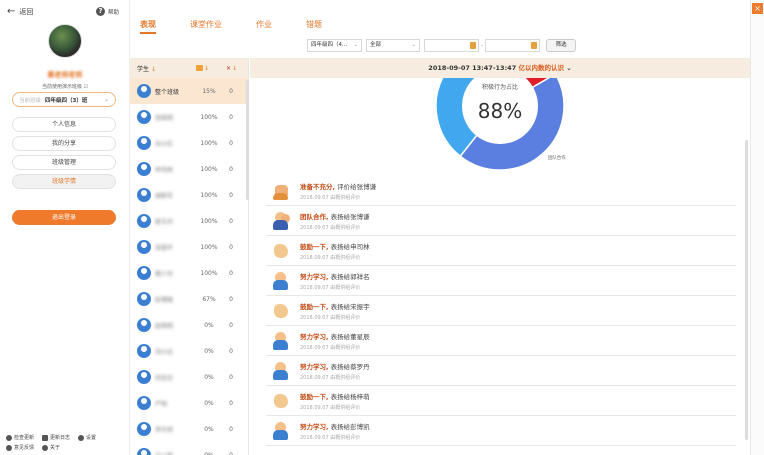 This screenshot has width=764, height=455. What do you see at coordinates (281, 280) in the screenshot?
I see `study-icon` at bounding box center [281, 280].